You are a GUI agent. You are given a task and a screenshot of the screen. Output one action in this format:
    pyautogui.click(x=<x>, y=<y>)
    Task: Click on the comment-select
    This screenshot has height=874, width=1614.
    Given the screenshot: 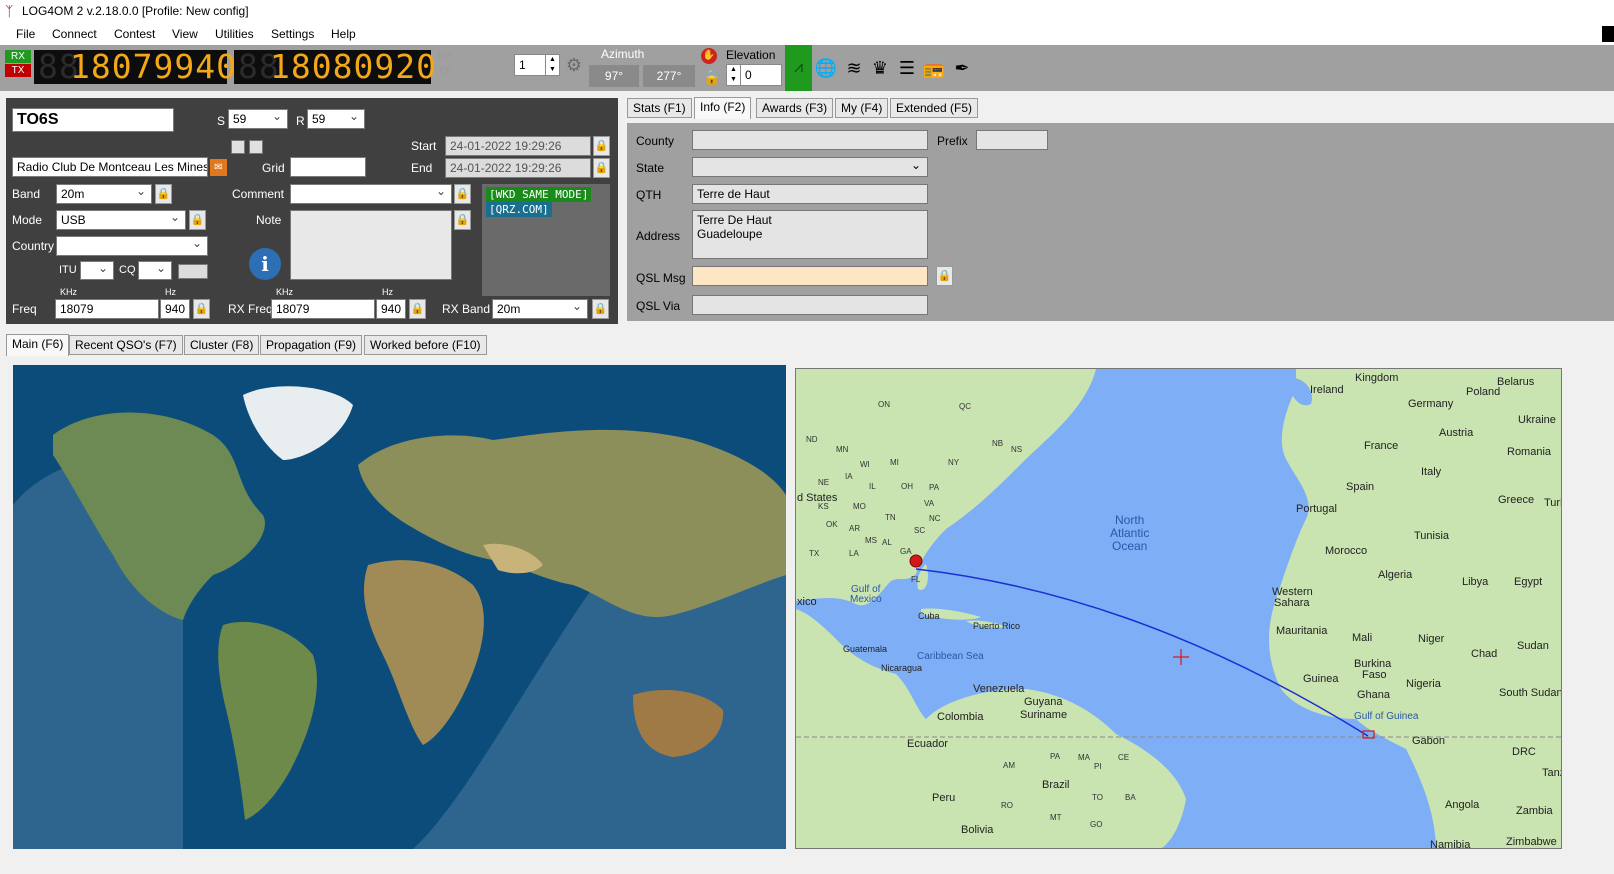 What is the action you would take?
    pyautogui.click(x=371, y=194)
    